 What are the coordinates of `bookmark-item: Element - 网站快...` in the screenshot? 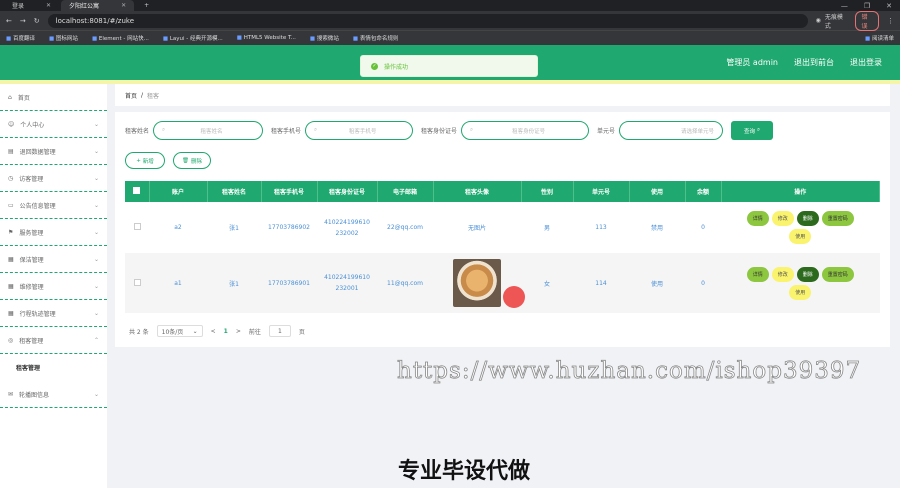 It's located at (120, 38).